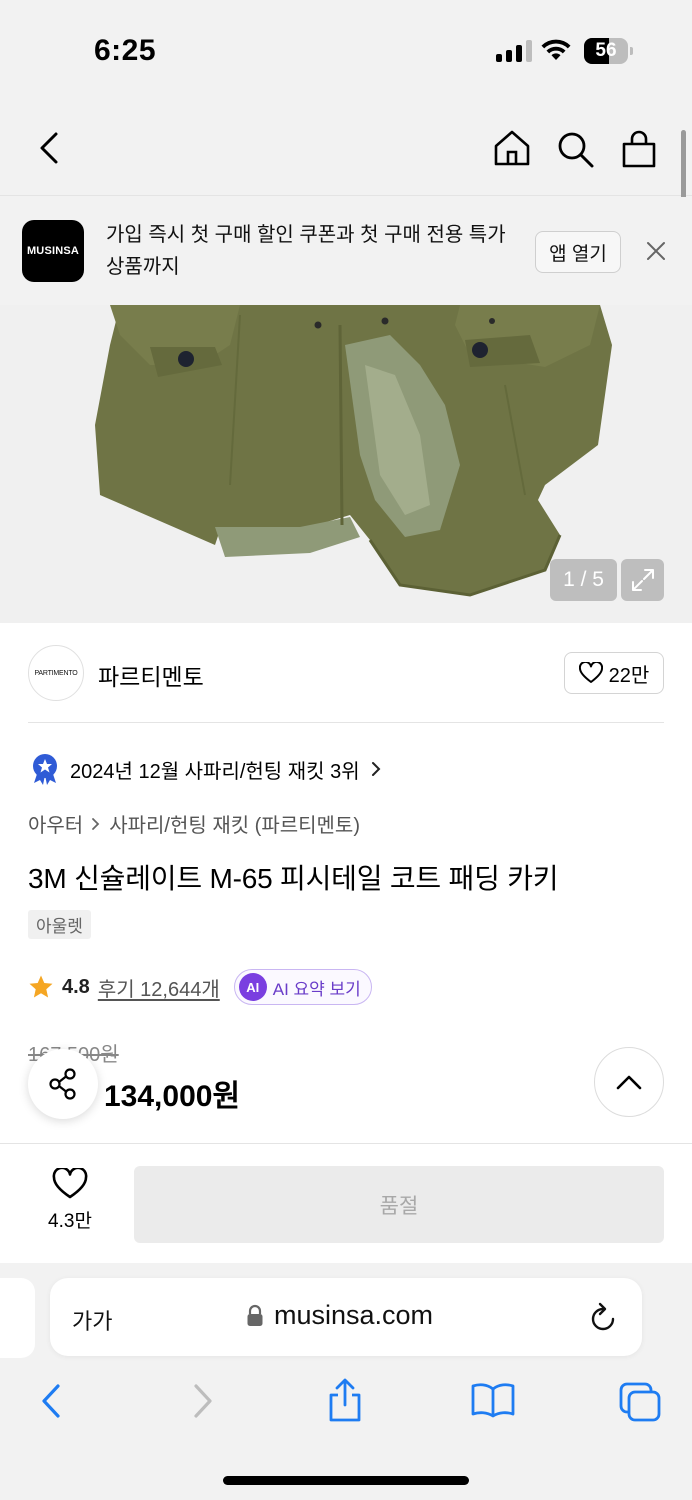 This screenshot has height=1500, width=692. I want to click on breadcrumb: 아우터 사파리/헌팅 재킷 (파르티멘토), so click(194, 823).